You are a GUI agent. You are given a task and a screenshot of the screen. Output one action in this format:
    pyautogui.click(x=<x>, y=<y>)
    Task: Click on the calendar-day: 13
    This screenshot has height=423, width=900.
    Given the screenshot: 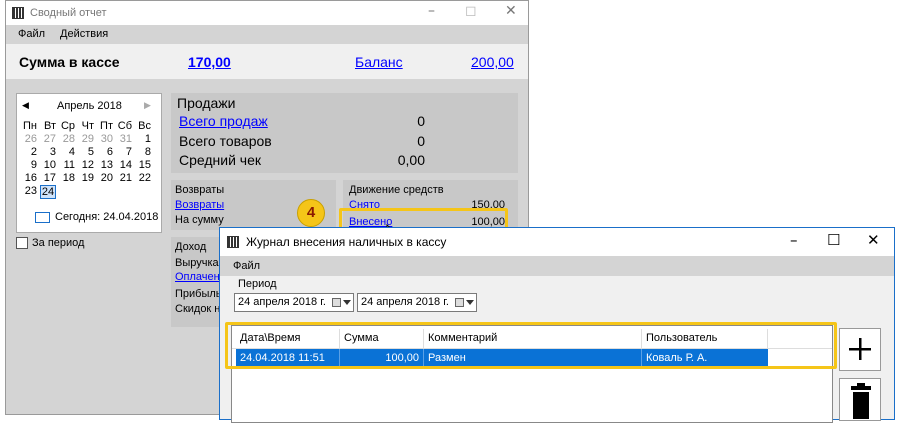 What is the action you would take?
    pyautogui.click(x=105, y=165)
    